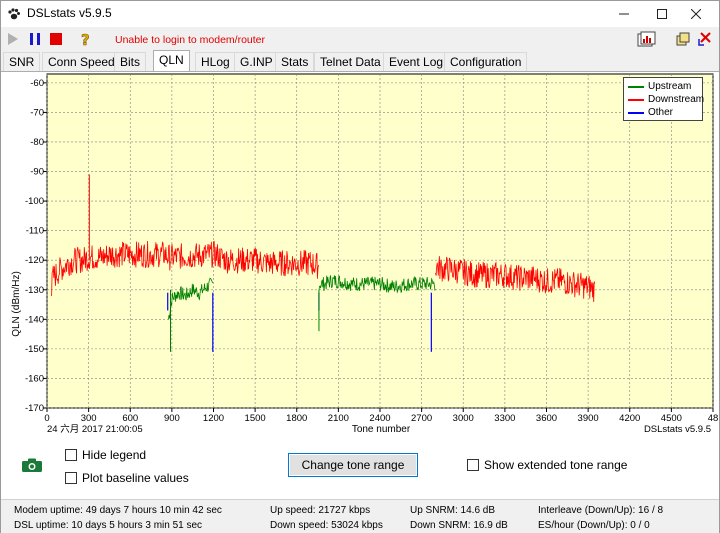 This screenshot has width=720, height=533. Describe the element at coordinates (32, 465) in the screenshot. I see `camera-icon` at that location.